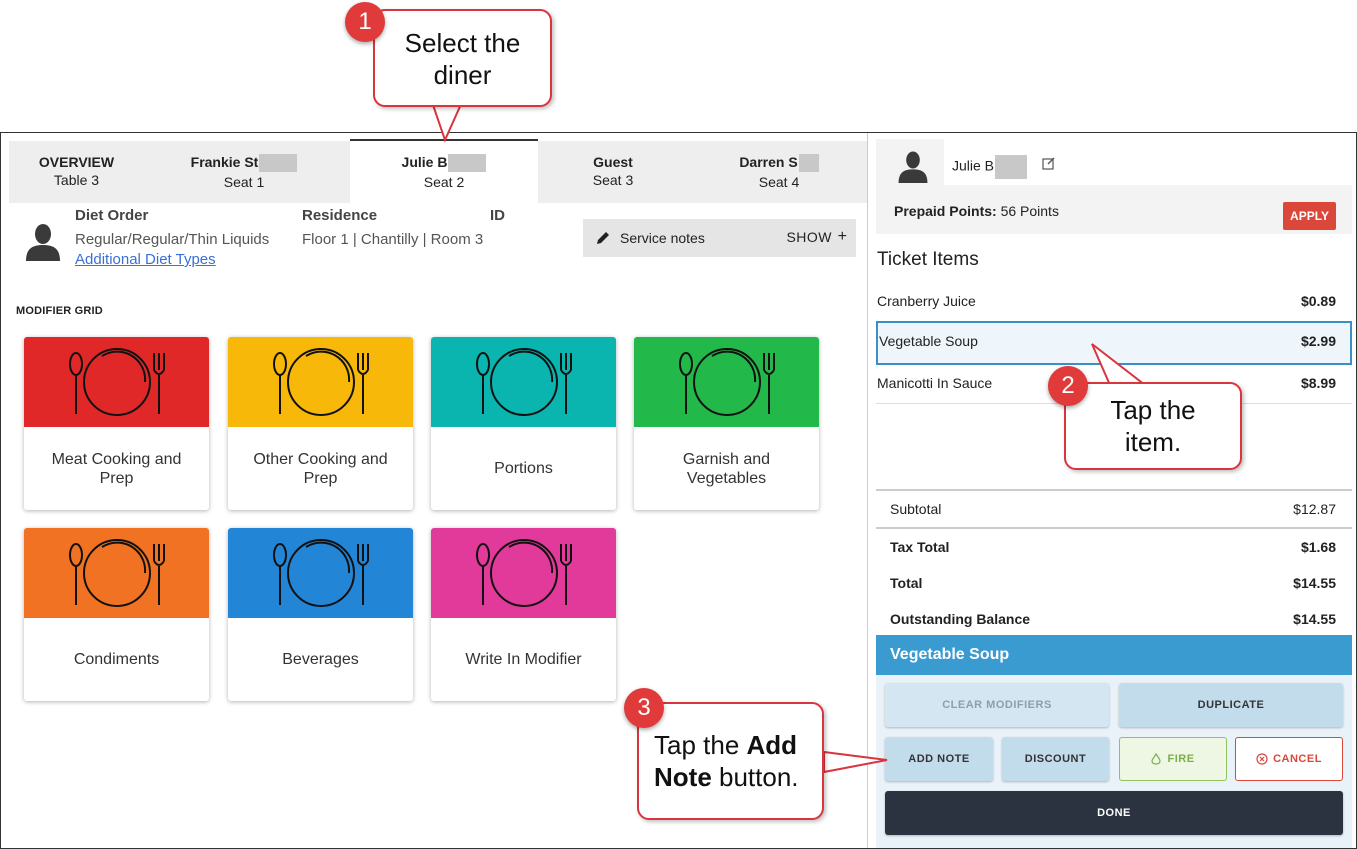 This screenshot has height=849, width=1357. Describe the element at coordinates (700, 745) in the screenshot. I see `callout-text-part: Tap the` at that location.